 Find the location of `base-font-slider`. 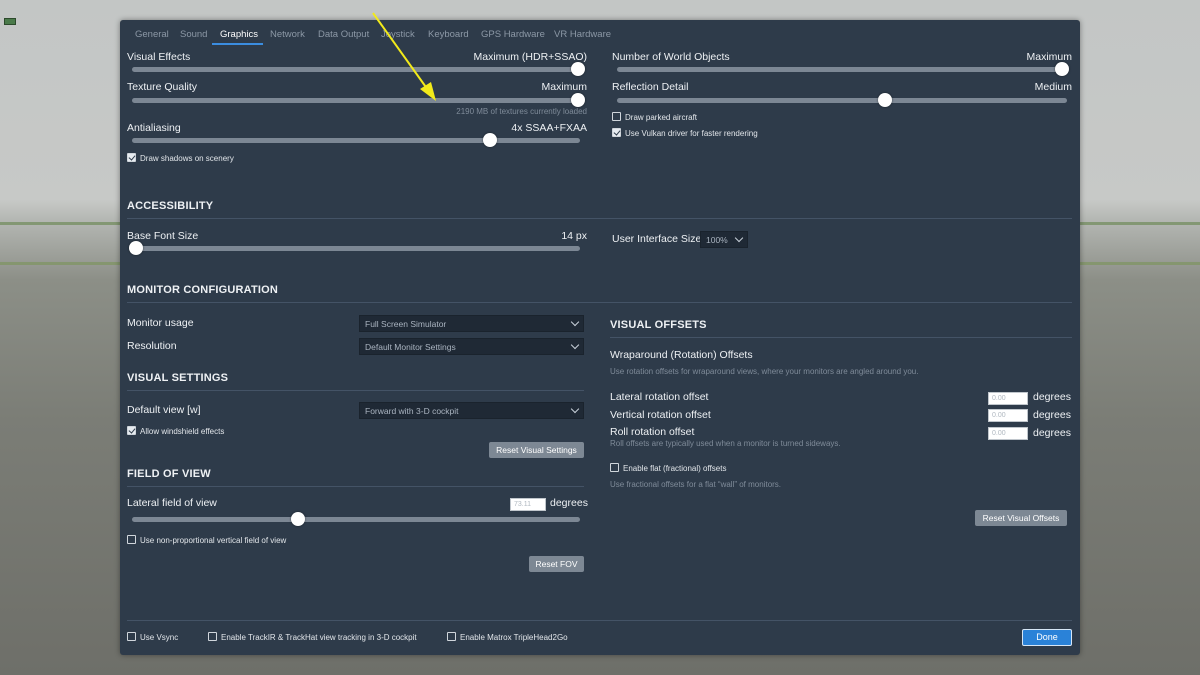

base-font-slider is located at coordinates (354, 248).